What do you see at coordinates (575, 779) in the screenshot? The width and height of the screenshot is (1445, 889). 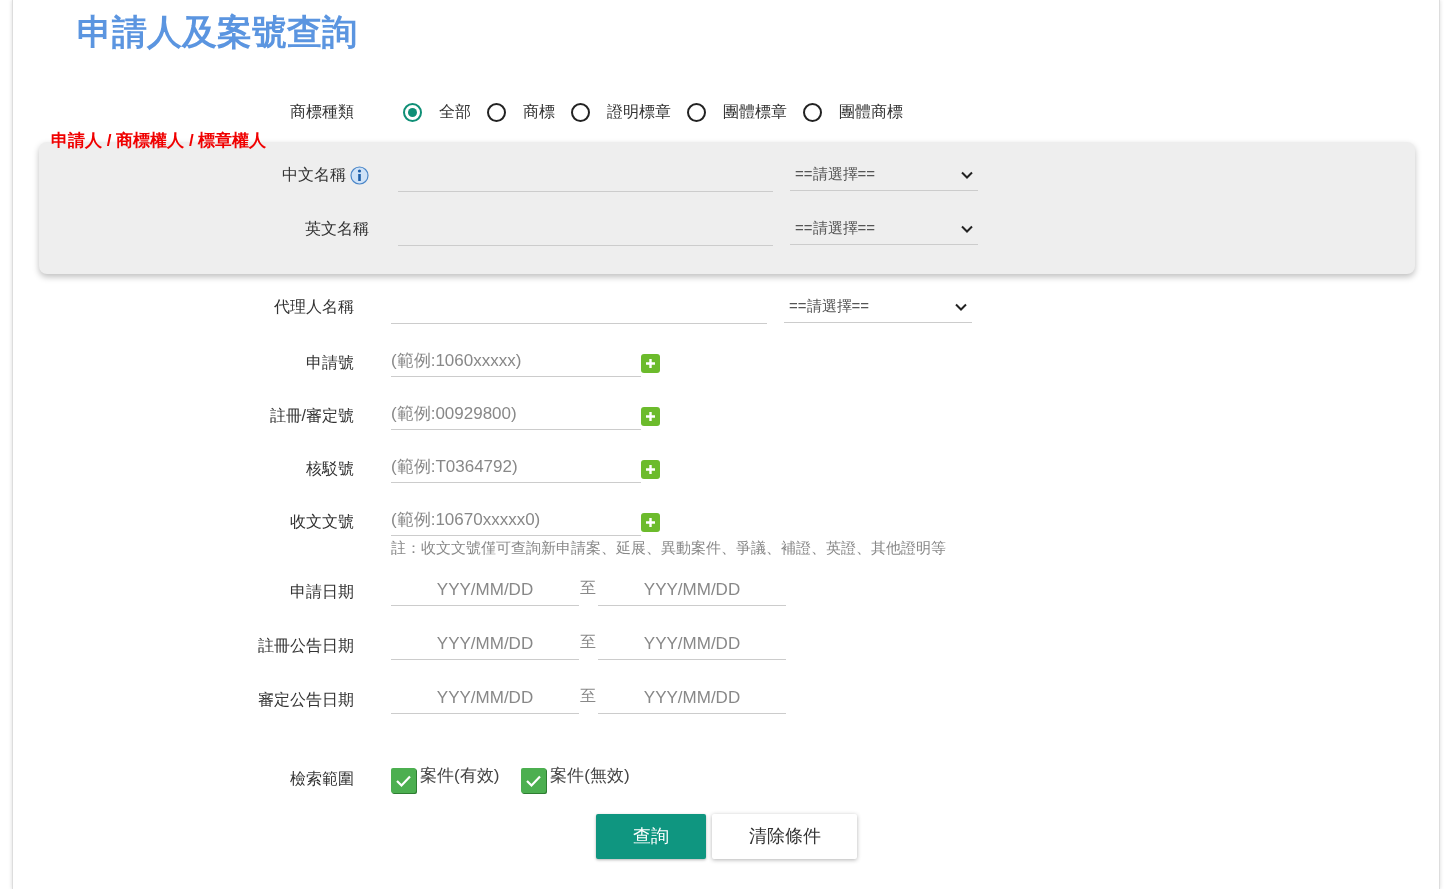 I see `checkbox-option: 案件(無效)` at bounding box center [575, 779].